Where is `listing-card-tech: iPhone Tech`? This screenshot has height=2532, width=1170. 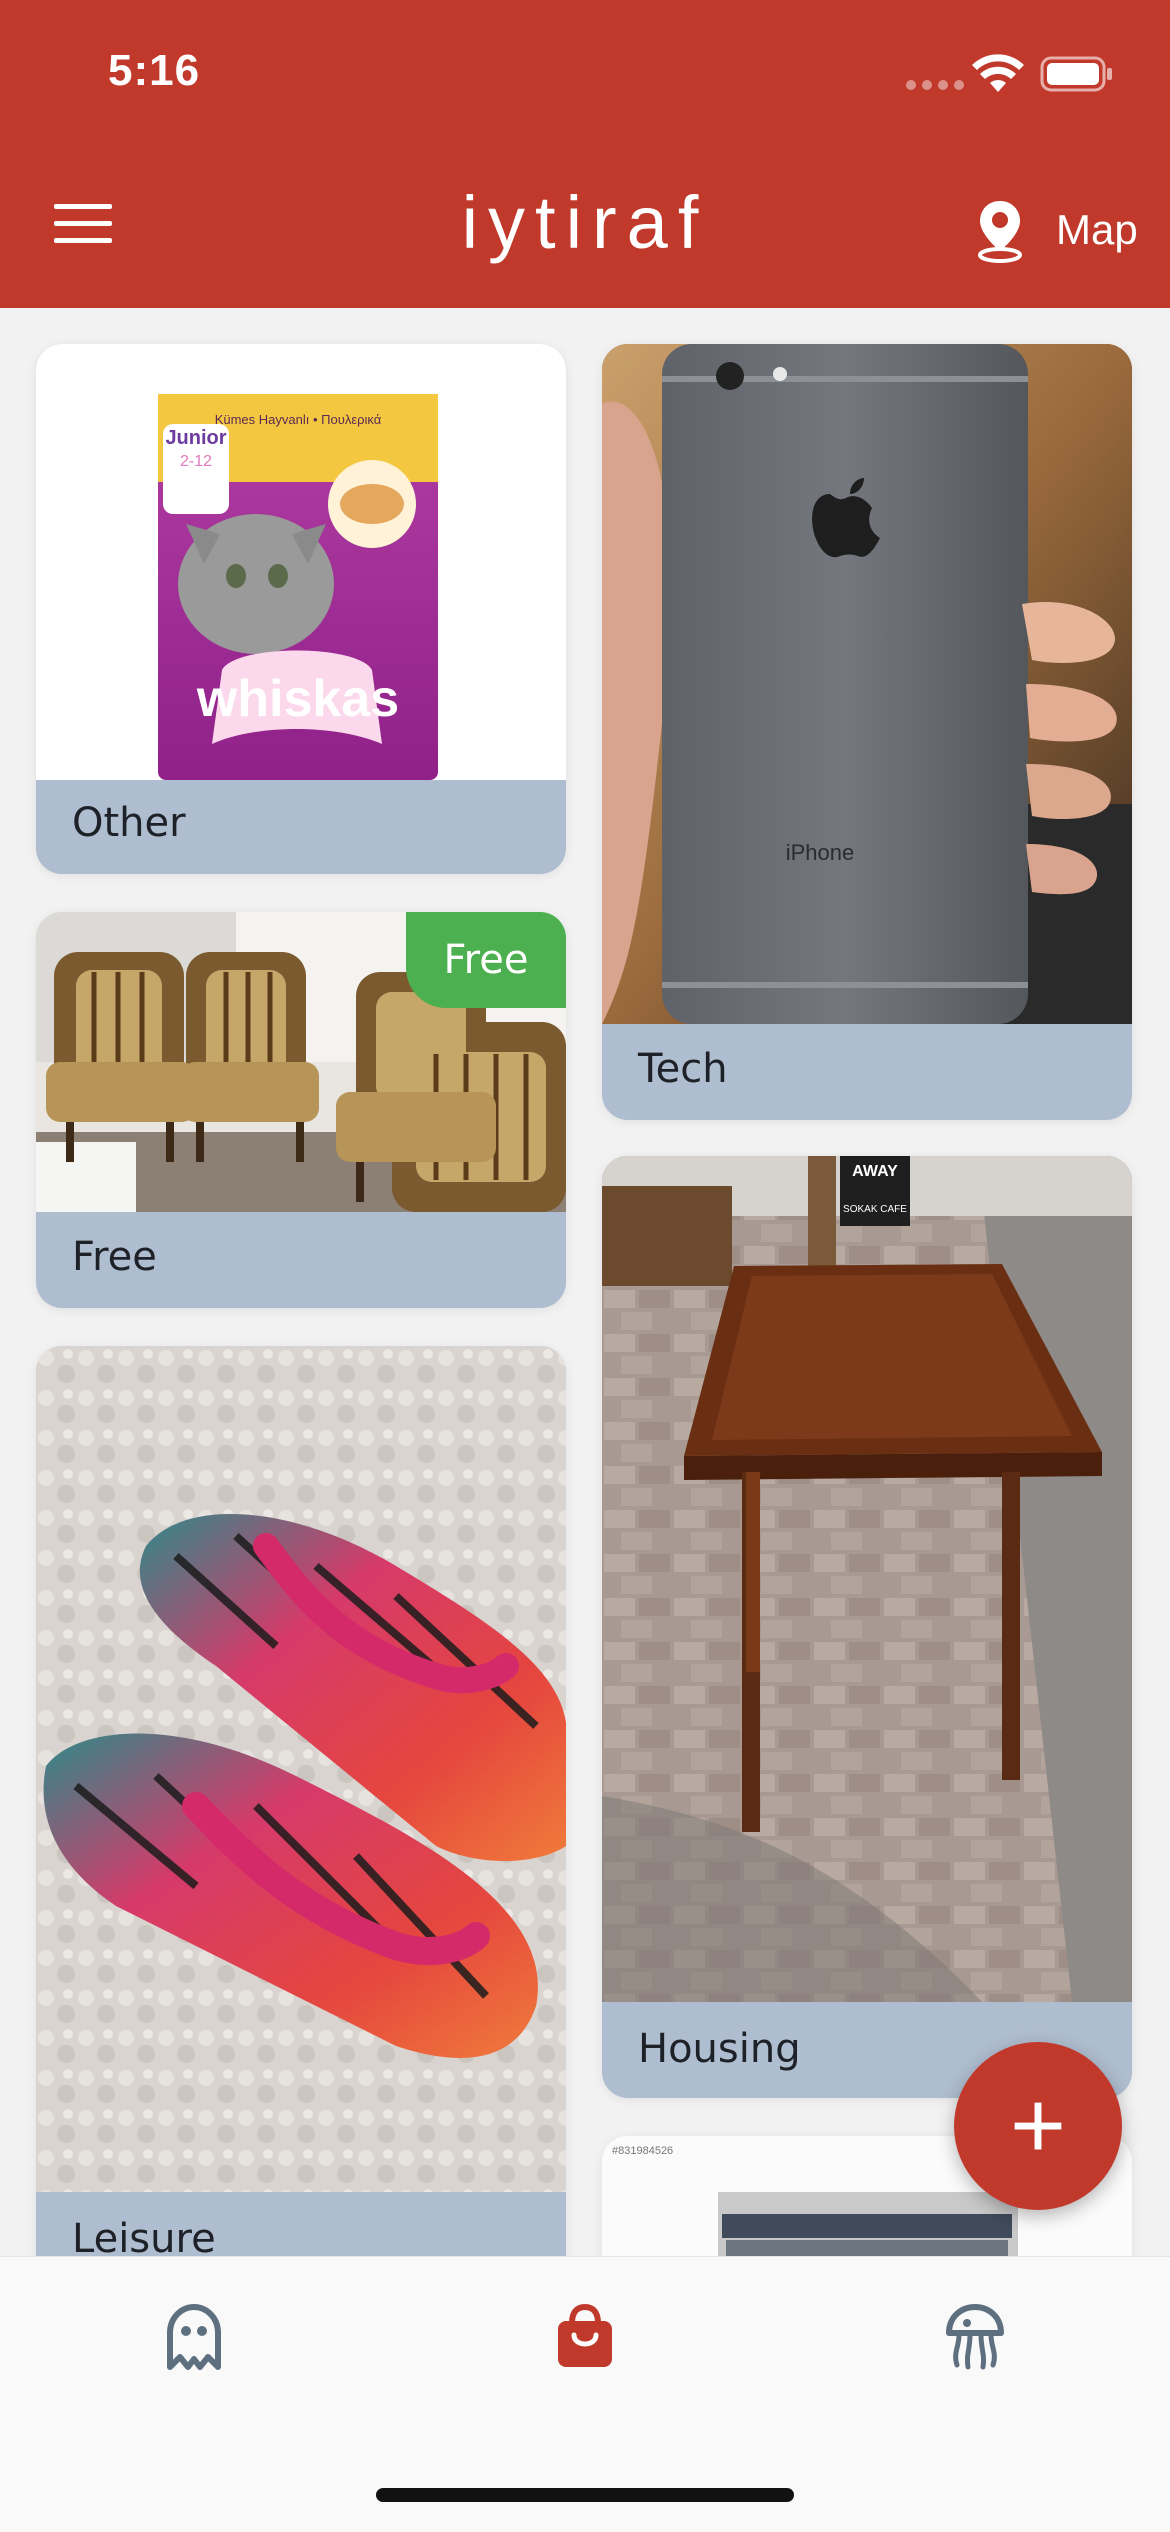 listing-card-tech: iPhone Tech is located at coordinates (867, 732).